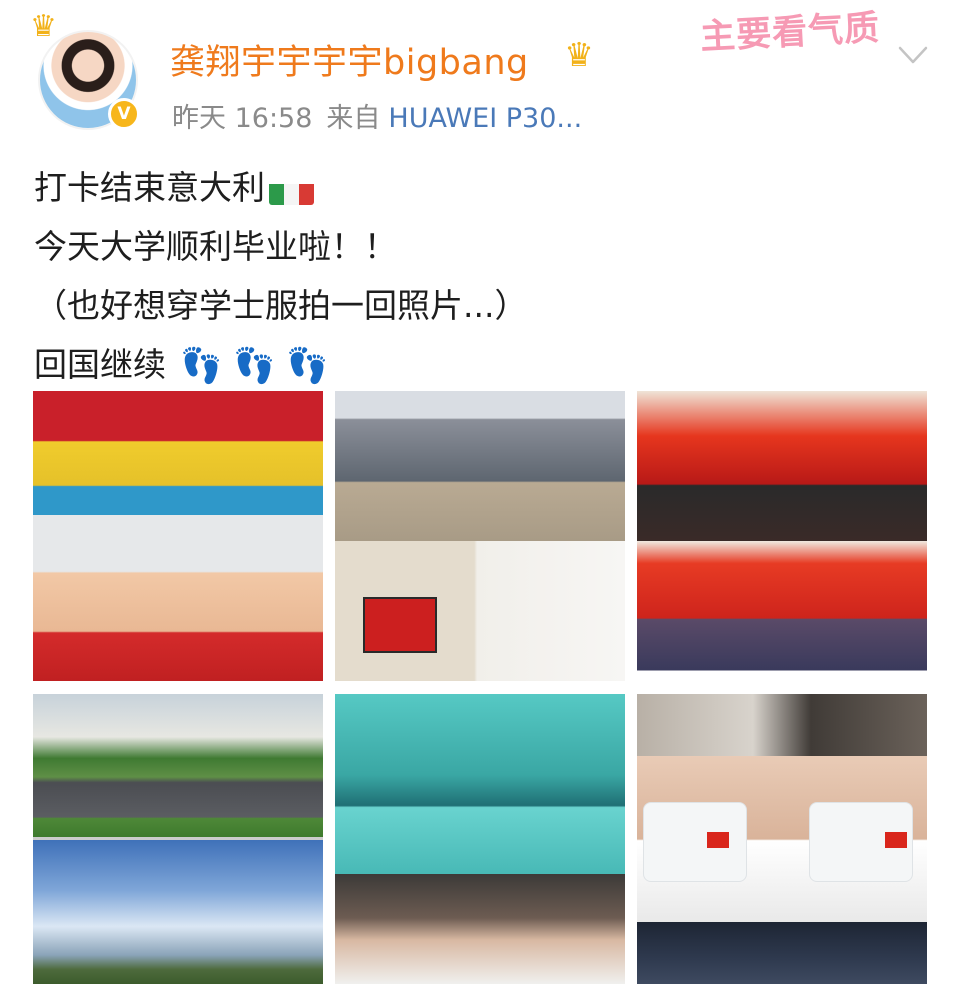 This screenshot has width=959, height=1000. Describe the element at coordinates (242, 118) in the screenshot. I see `post-timestamp: 昨天 16:58` at that location.